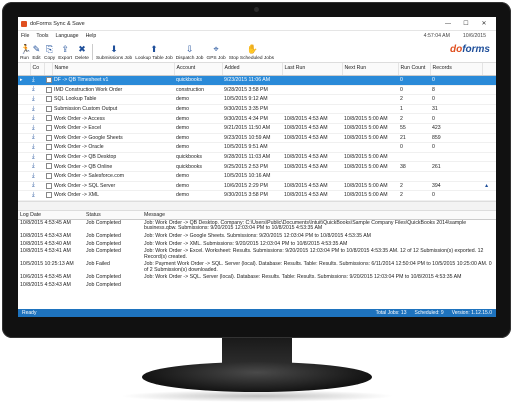  Describe the element at coordinates (26, 49) in the screenshot. I see `run-icon: 🏃` at that location.